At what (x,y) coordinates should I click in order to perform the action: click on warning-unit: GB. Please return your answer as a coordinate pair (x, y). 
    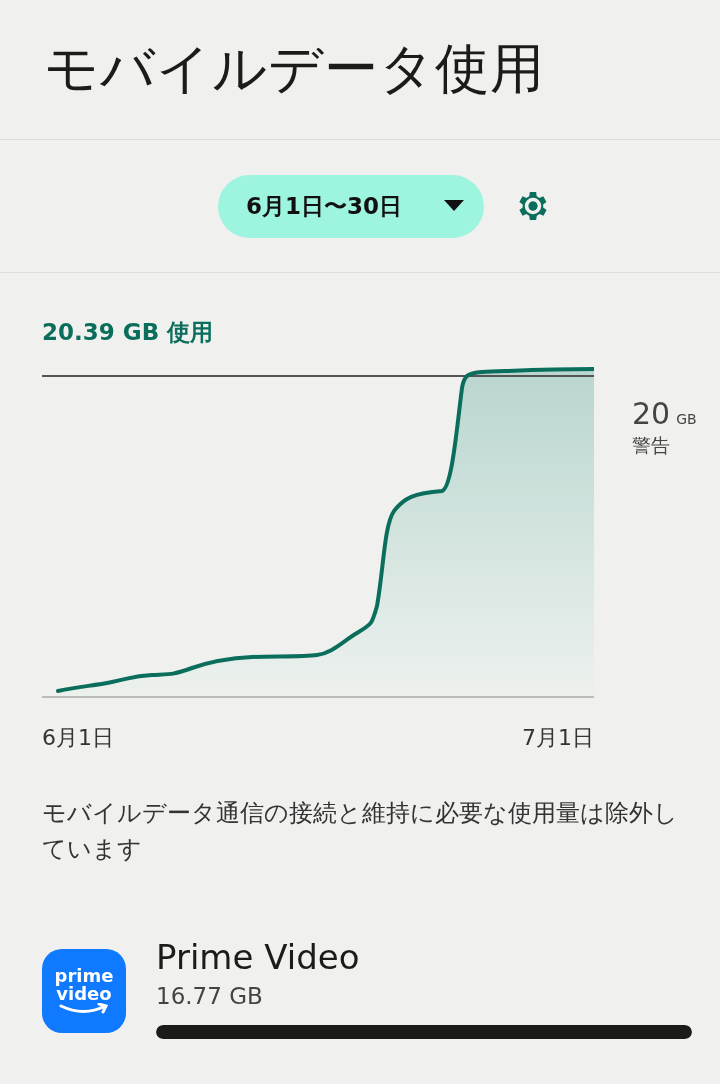
    Looking at the image, I should click on (686, 419).